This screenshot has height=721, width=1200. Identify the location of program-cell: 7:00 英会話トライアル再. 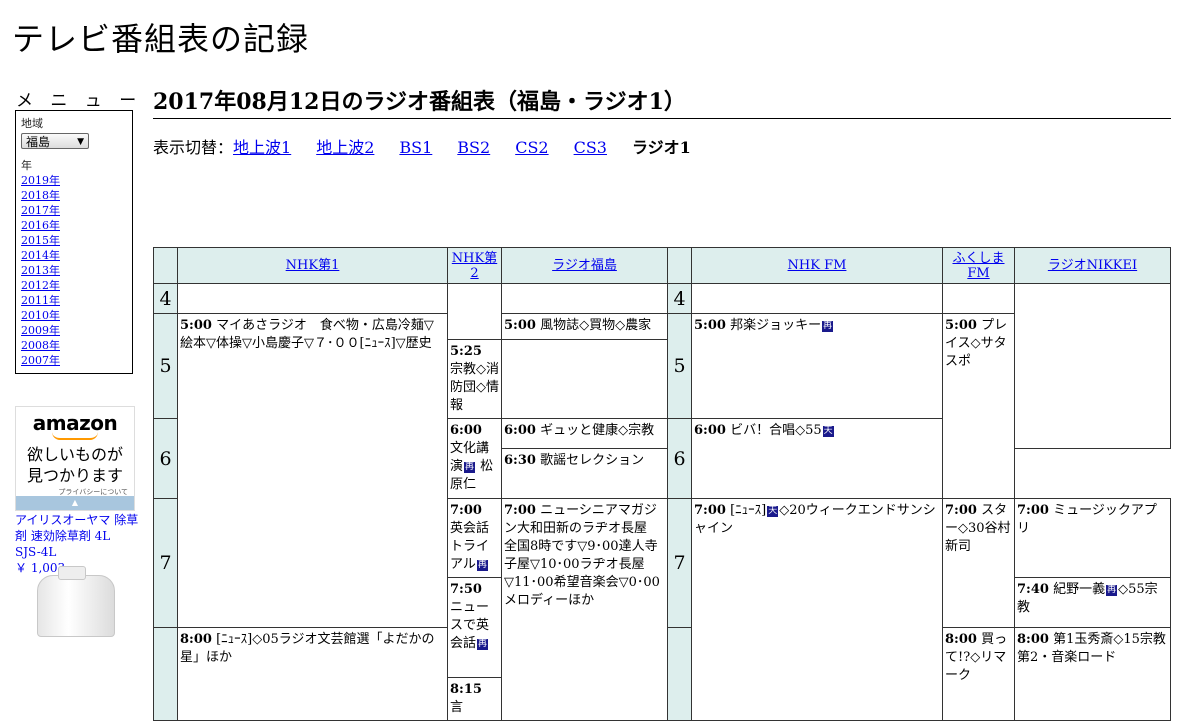
(474, 538).